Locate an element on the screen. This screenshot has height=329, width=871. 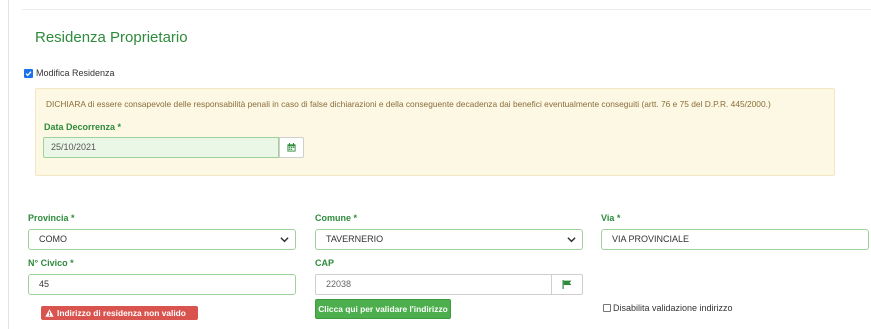
top-divider is located at coordinates (446, 9).